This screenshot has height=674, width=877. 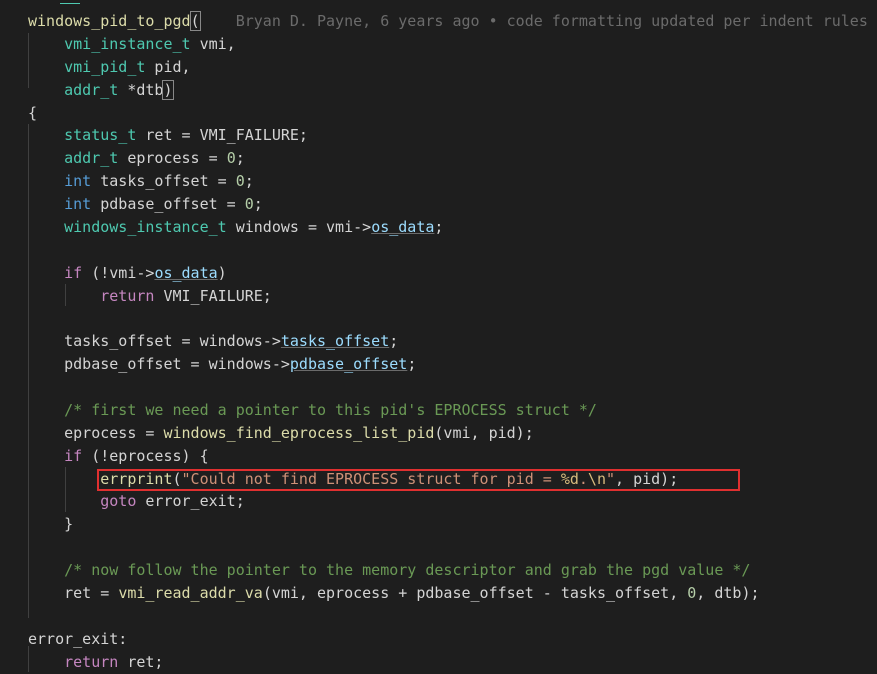 I want to click on code-line: pdbase_offset = windows->pdbase_offset;, so click(x=222, y=364).